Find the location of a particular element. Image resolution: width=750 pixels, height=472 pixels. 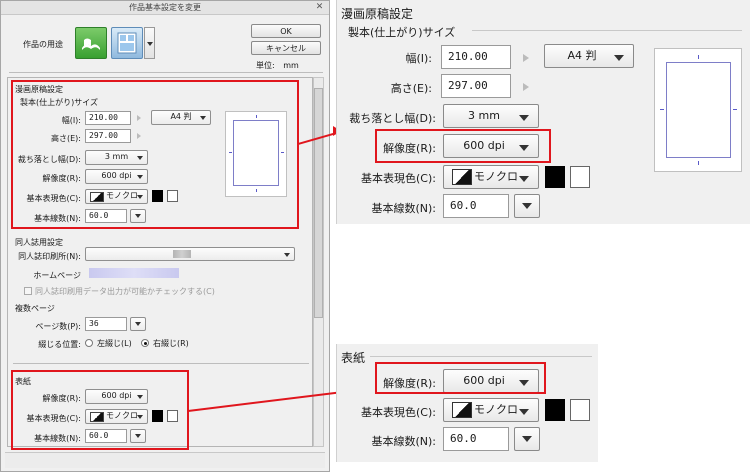

homepage-label: ホームページ is located at coordinates (57, 275).